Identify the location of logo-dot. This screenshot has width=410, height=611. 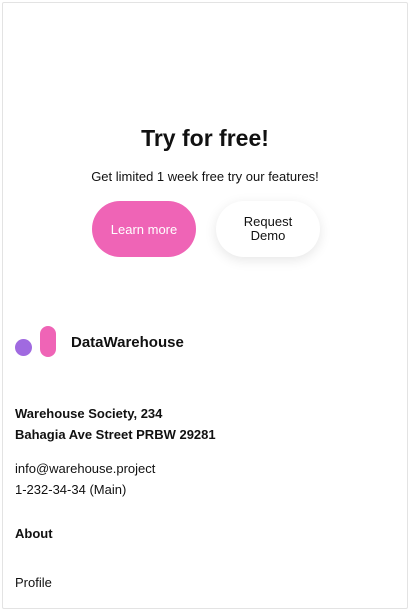
(23, 347).